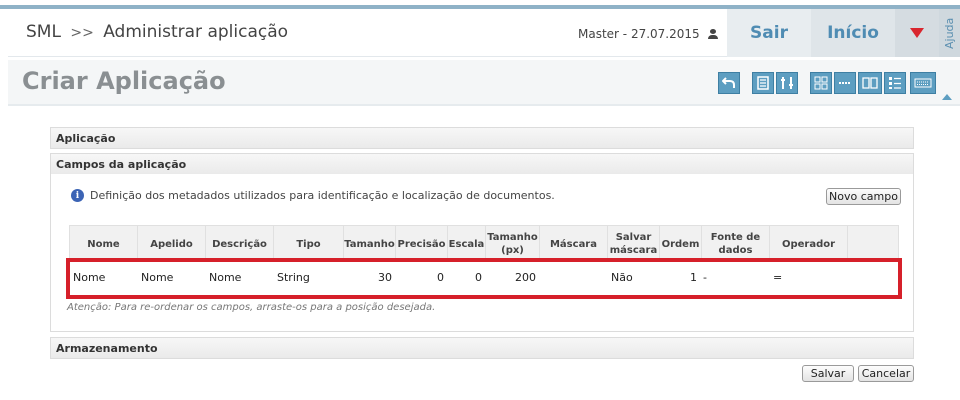 The image size is (960, 400). Describe the element at coordinates (422, 244) in the screenshot. I see `col-precisao: Precisão` at that location.